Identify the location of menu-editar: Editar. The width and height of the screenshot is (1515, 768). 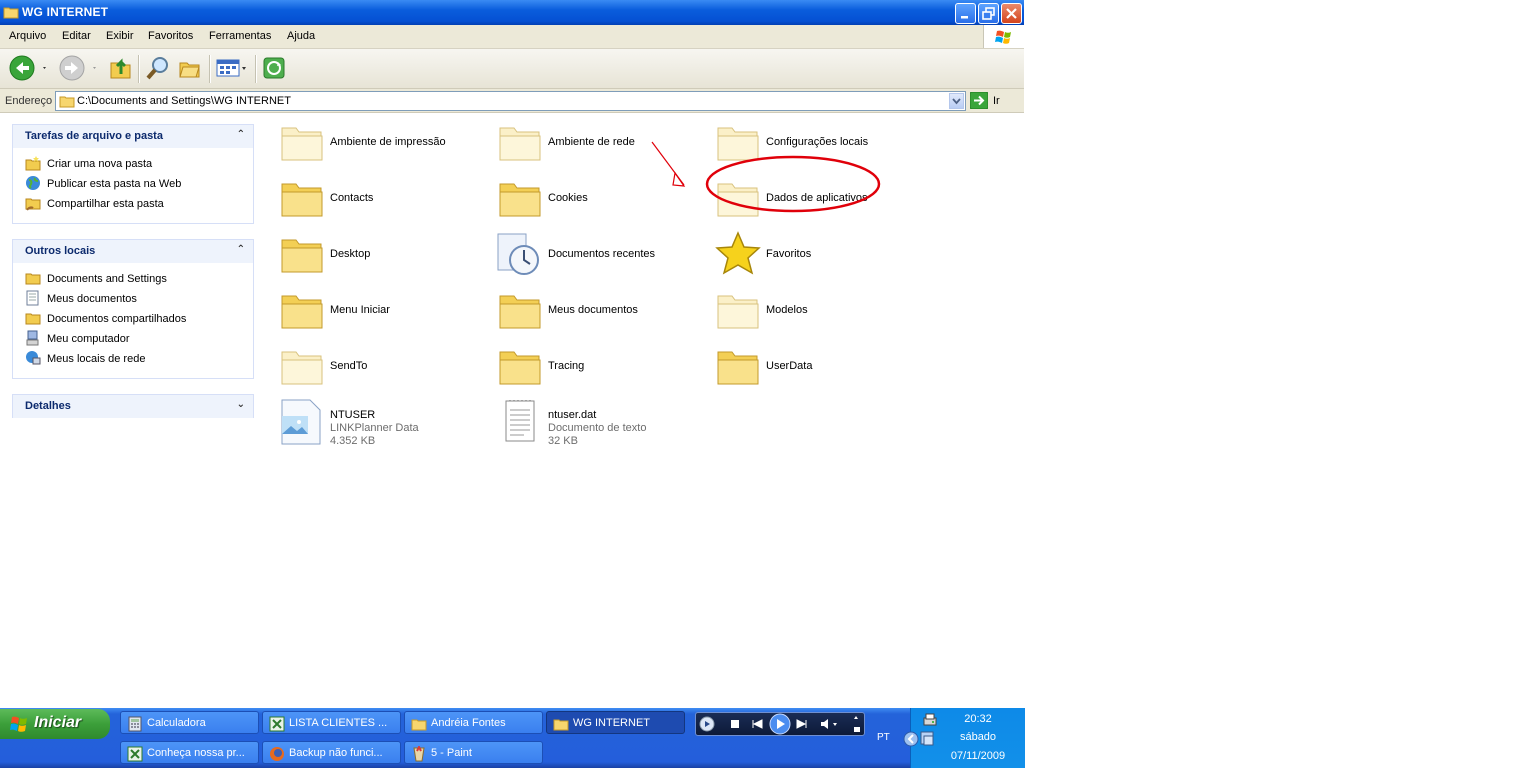
(76, 36).